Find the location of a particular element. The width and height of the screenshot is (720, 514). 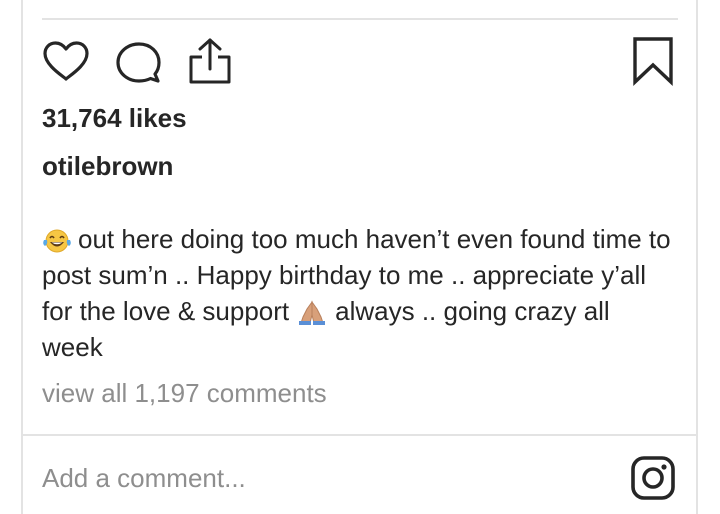

post-username: otilebrown is located at coordinates (107, 166).